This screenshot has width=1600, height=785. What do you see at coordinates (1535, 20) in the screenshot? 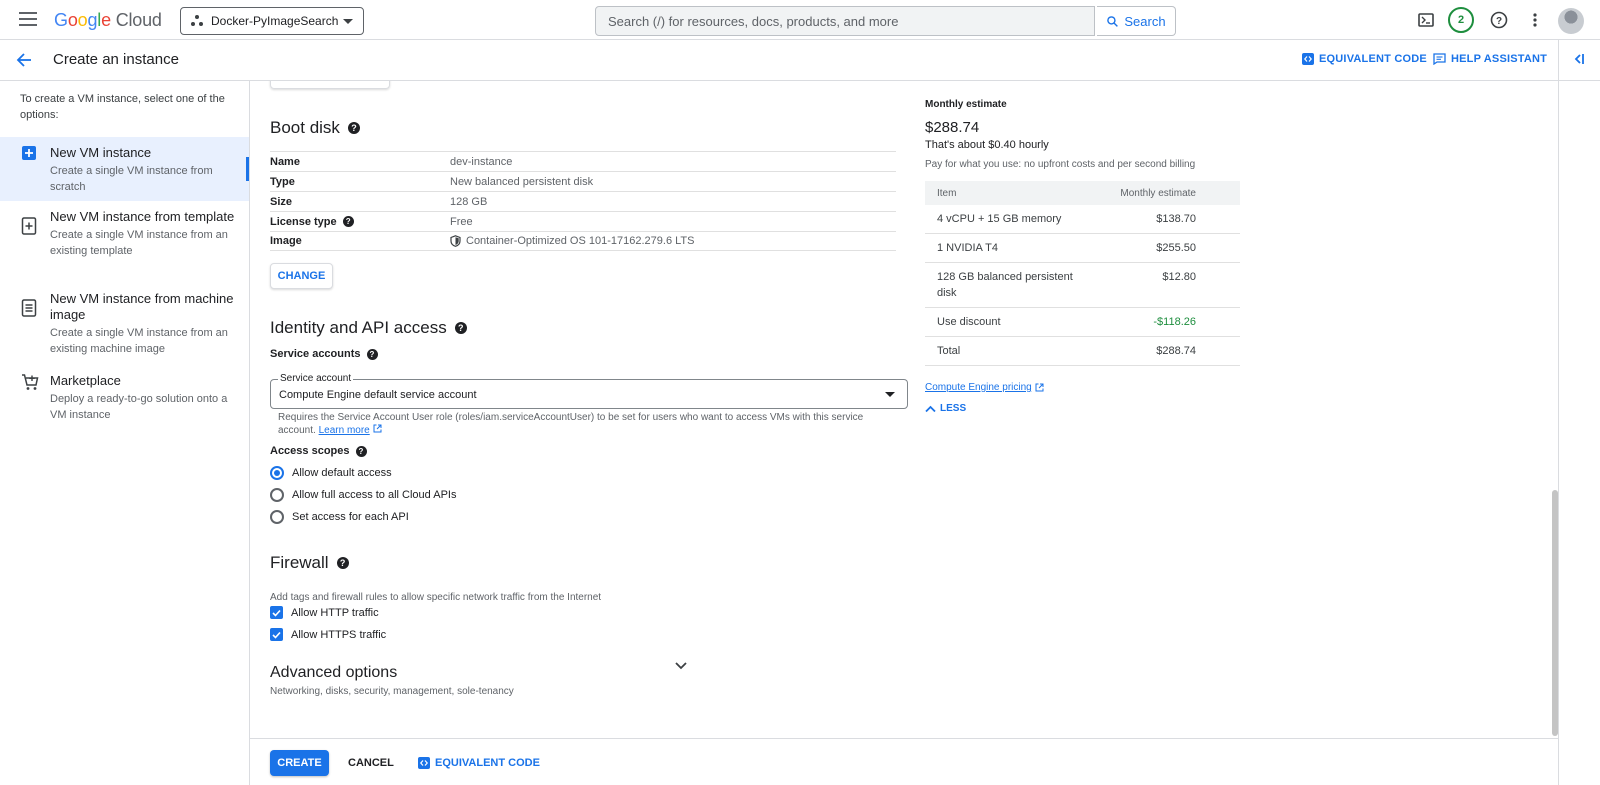
I see `more-vert-icon` at bounding box center [1535, 20].